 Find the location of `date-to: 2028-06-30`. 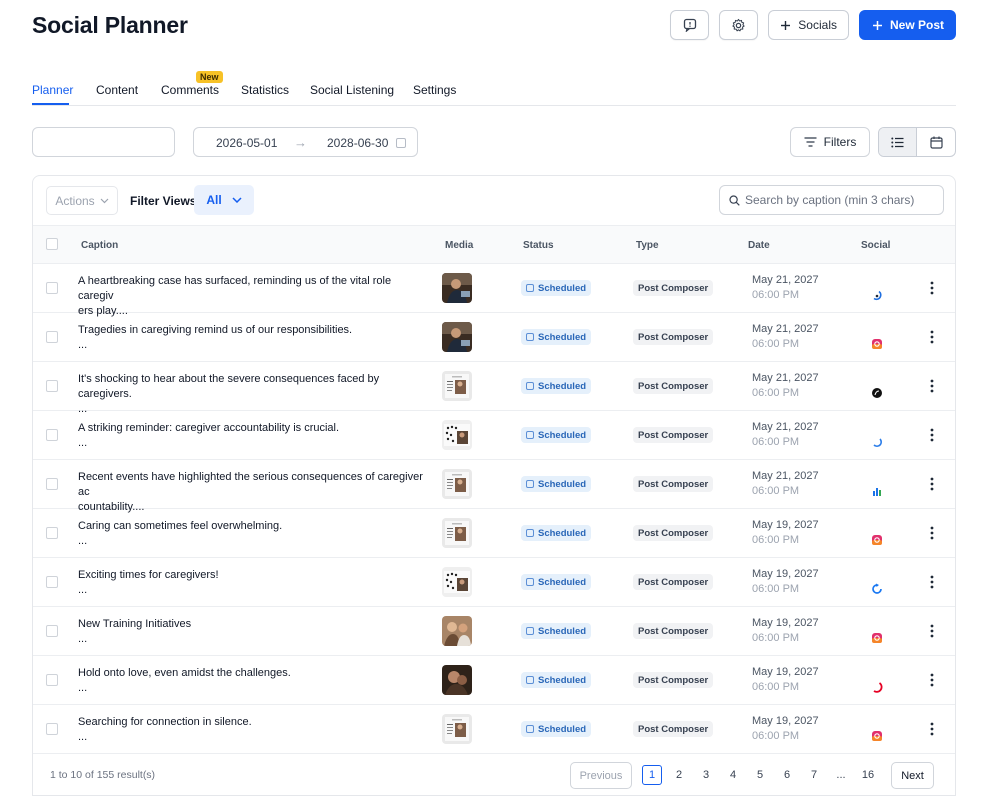

date-to: 2028-06-30 is located at coordinates (357, 143).